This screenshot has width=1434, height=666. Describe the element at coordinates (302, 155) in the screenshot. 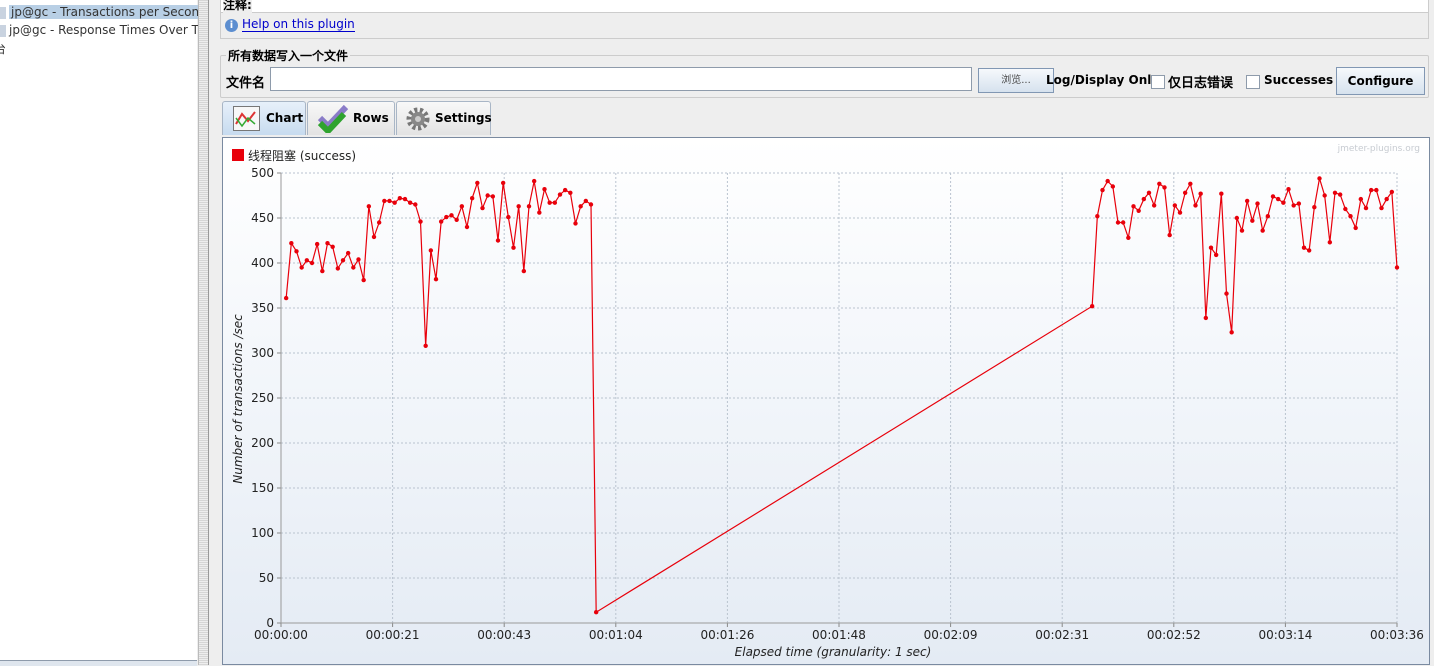

I see `legend-label: 线程阻塞 (success)` at that location.